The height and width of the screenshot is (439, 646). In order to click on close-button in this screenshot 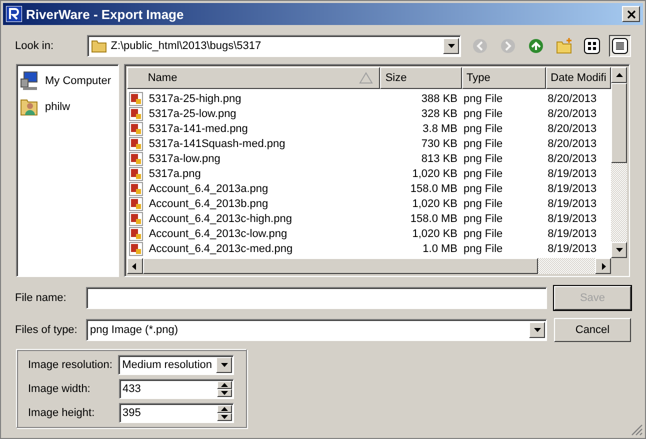, I will do `click(631, 14)`.